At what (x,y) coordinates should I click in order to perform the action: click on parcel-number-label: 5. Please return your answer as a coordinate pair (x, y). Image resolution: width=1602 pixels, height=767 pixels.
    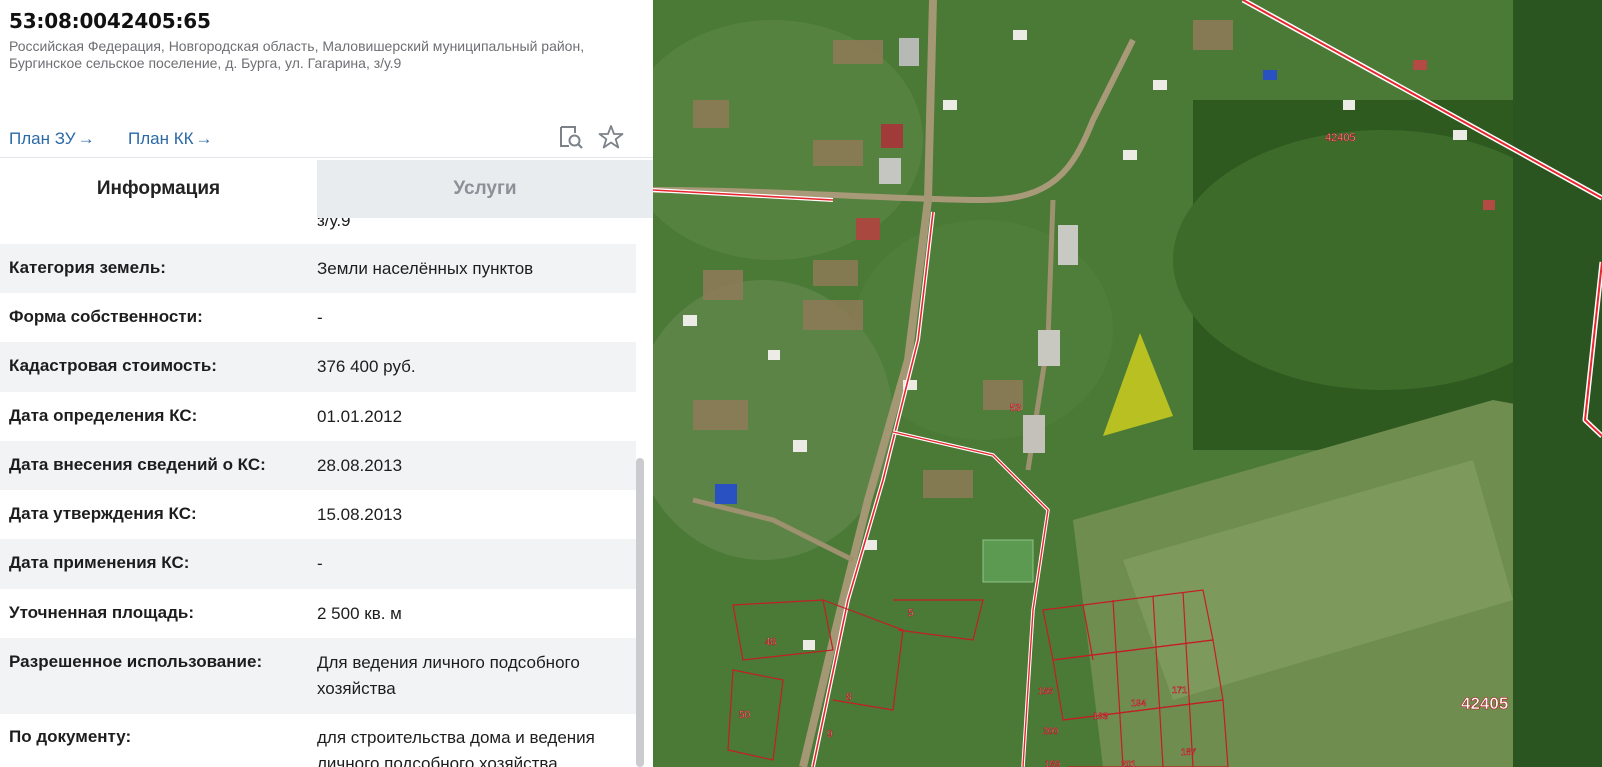
    Looking at the image, I should click on (911, 613).